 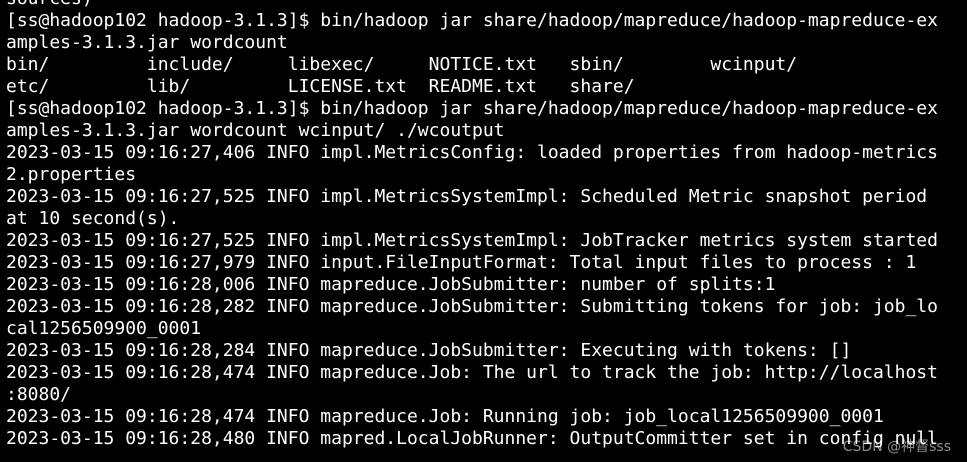 What do you see at coordinates (39, 394) in the screenshot?
I see `terminal-line: :8080/` at bounding box center [39, 394].